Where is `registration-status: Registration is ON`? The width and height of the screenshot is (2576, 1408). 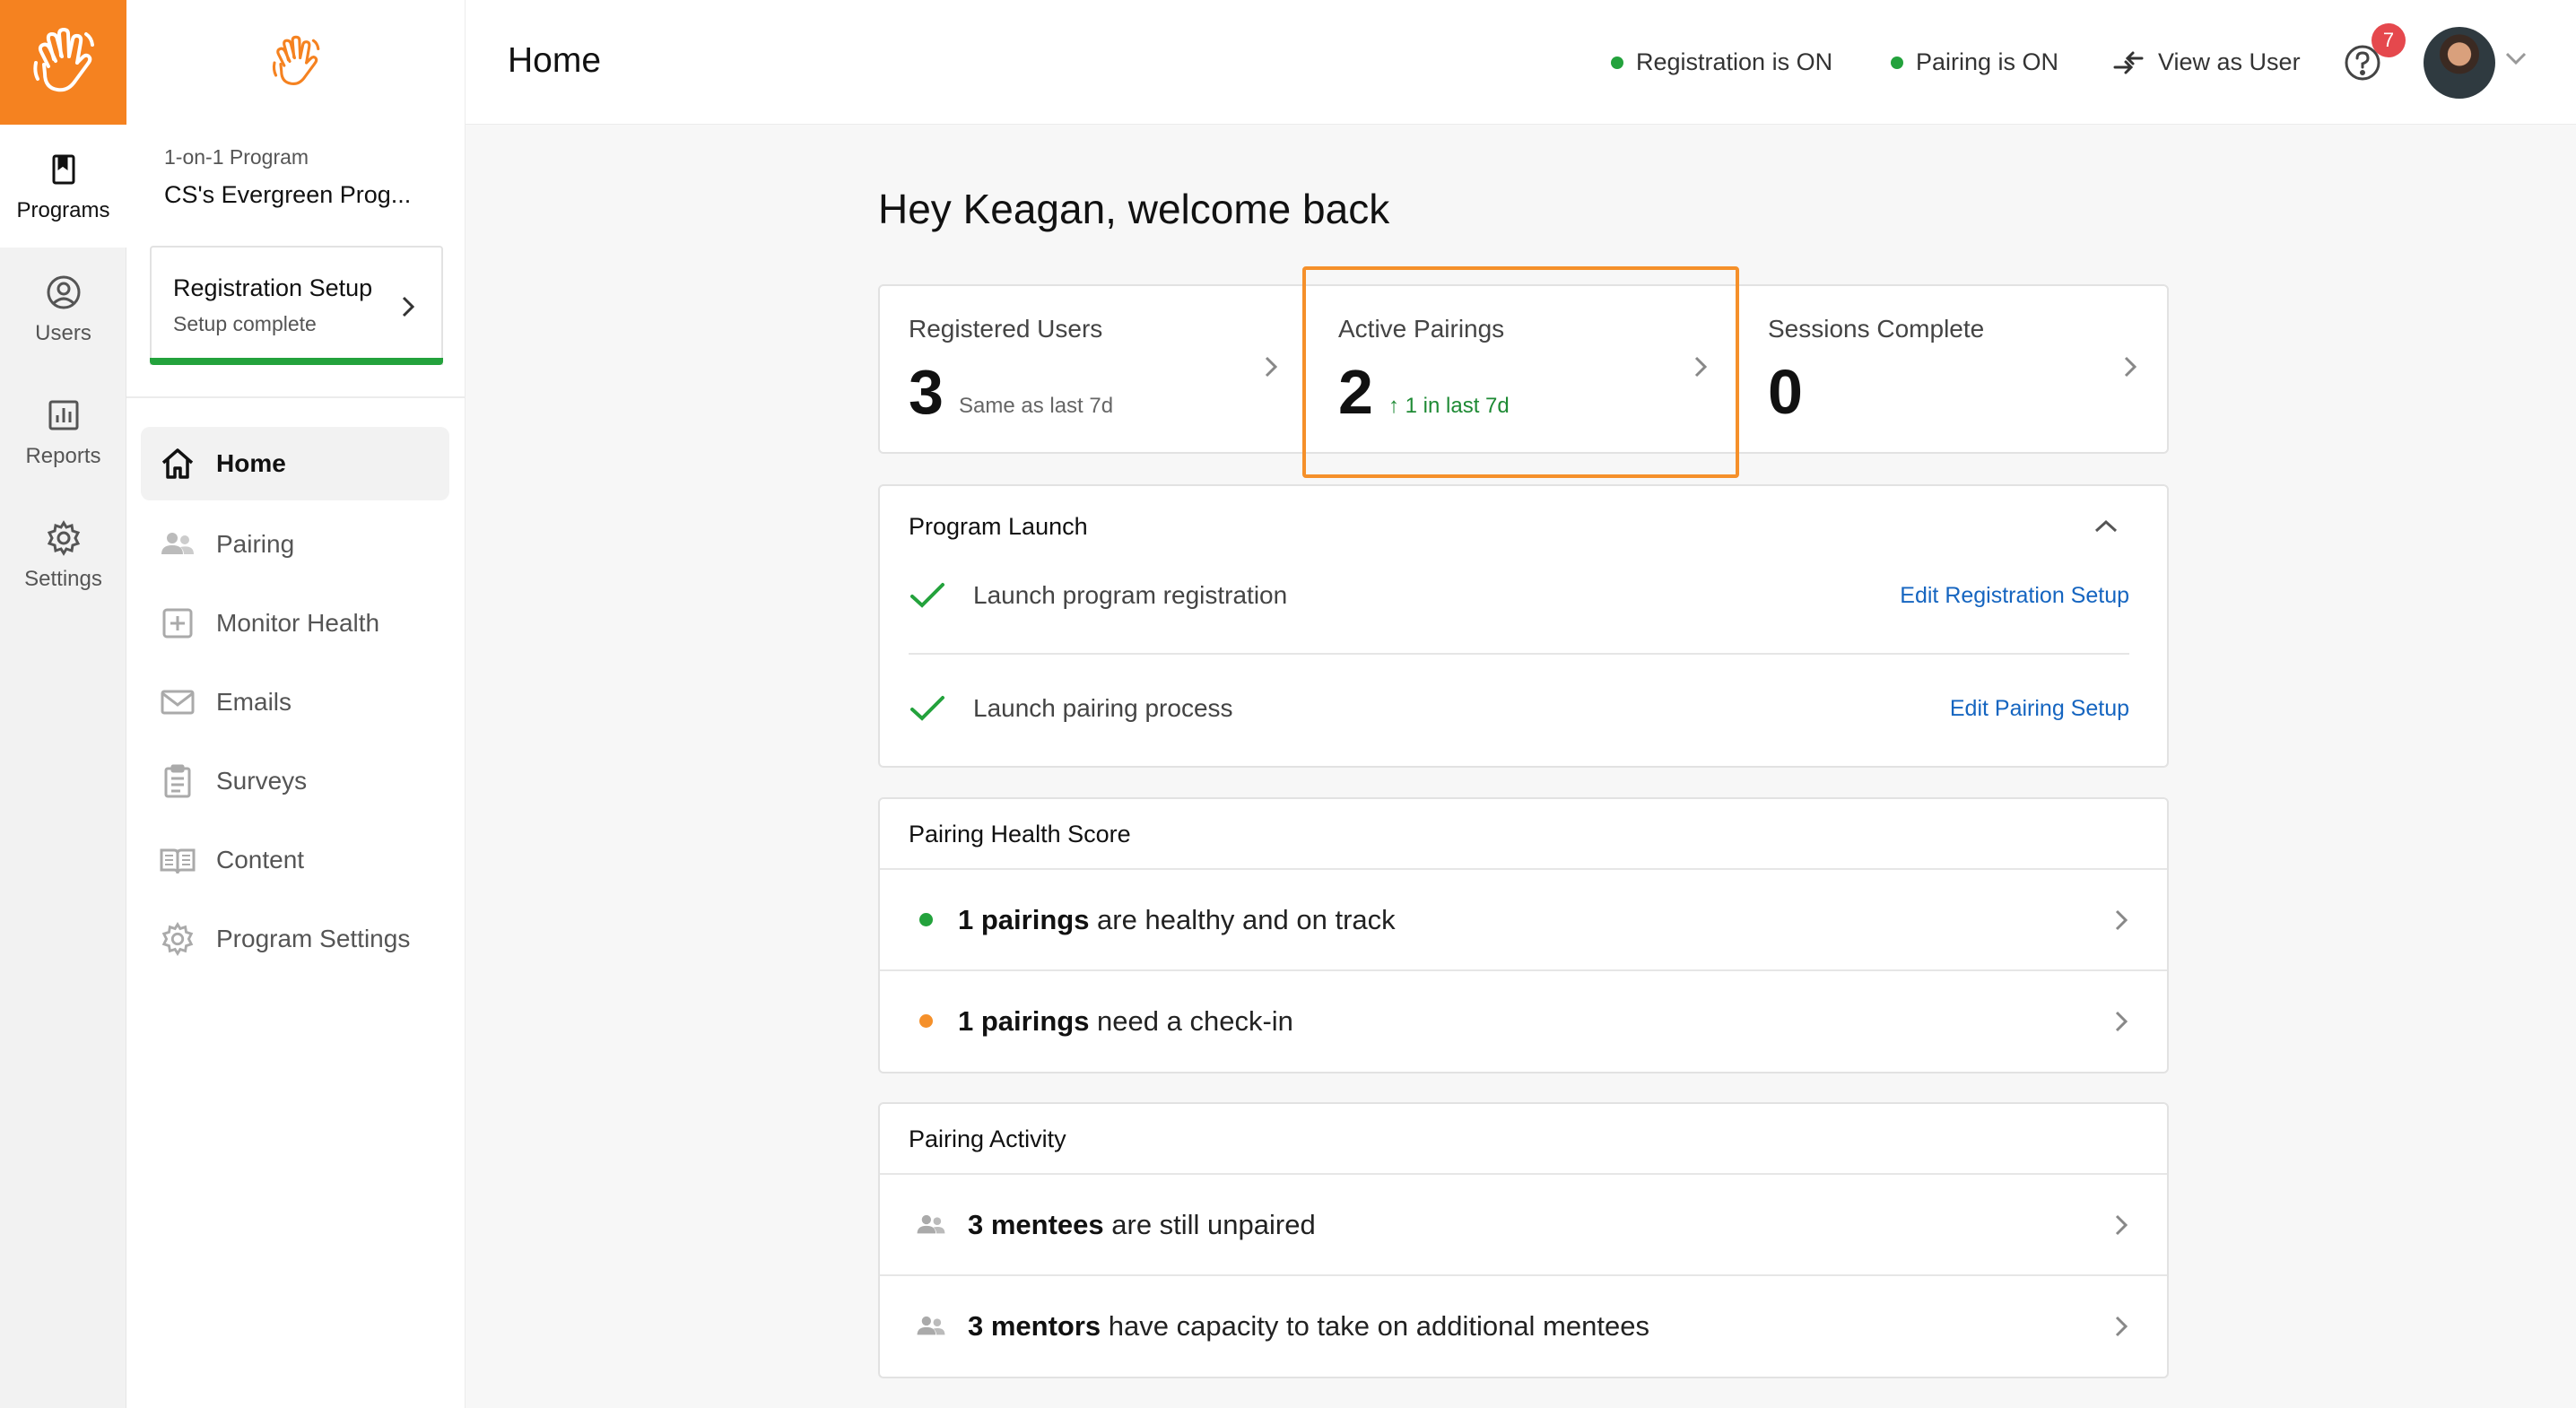
registration-status: Registration is ON is located at coordinates (1721, 62).